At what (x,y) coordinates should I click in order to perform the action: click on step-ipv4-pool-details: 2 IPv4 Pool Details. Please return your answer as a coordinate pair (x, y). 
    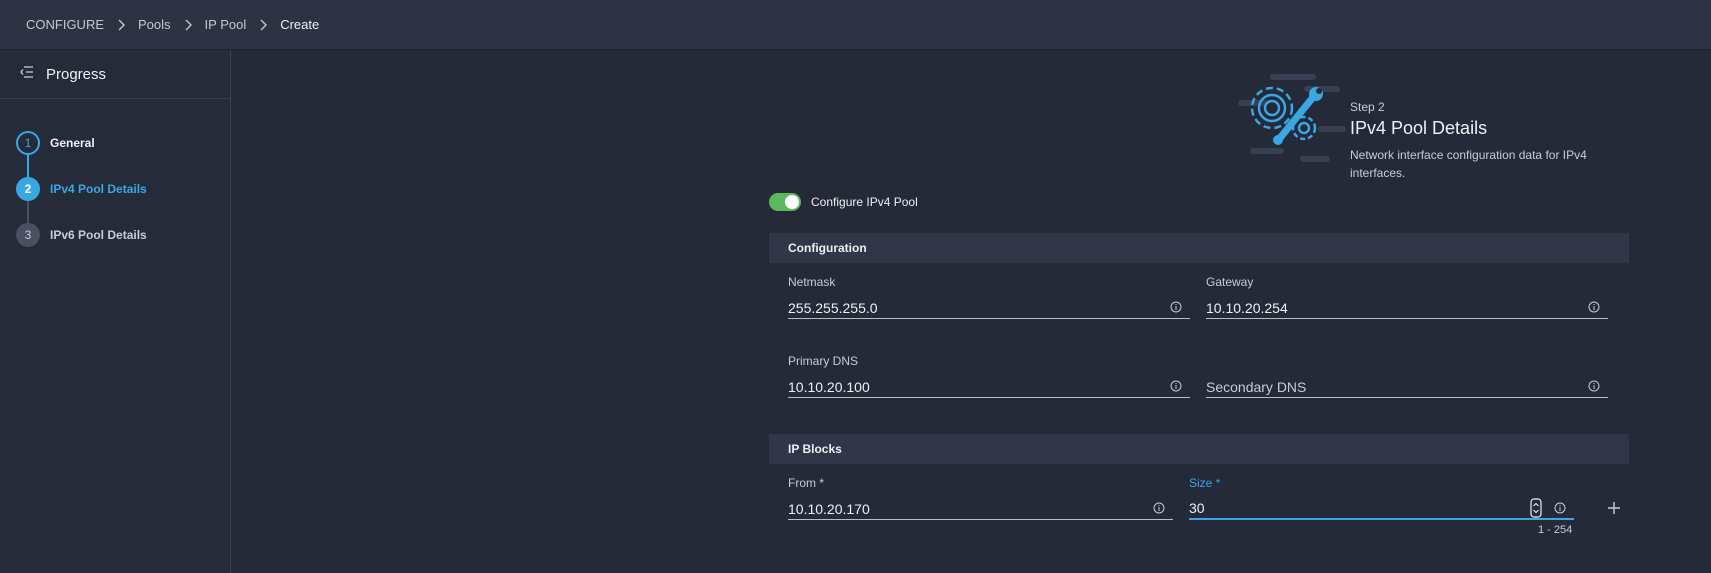
    Looking at the image, I should click on (115, 189).